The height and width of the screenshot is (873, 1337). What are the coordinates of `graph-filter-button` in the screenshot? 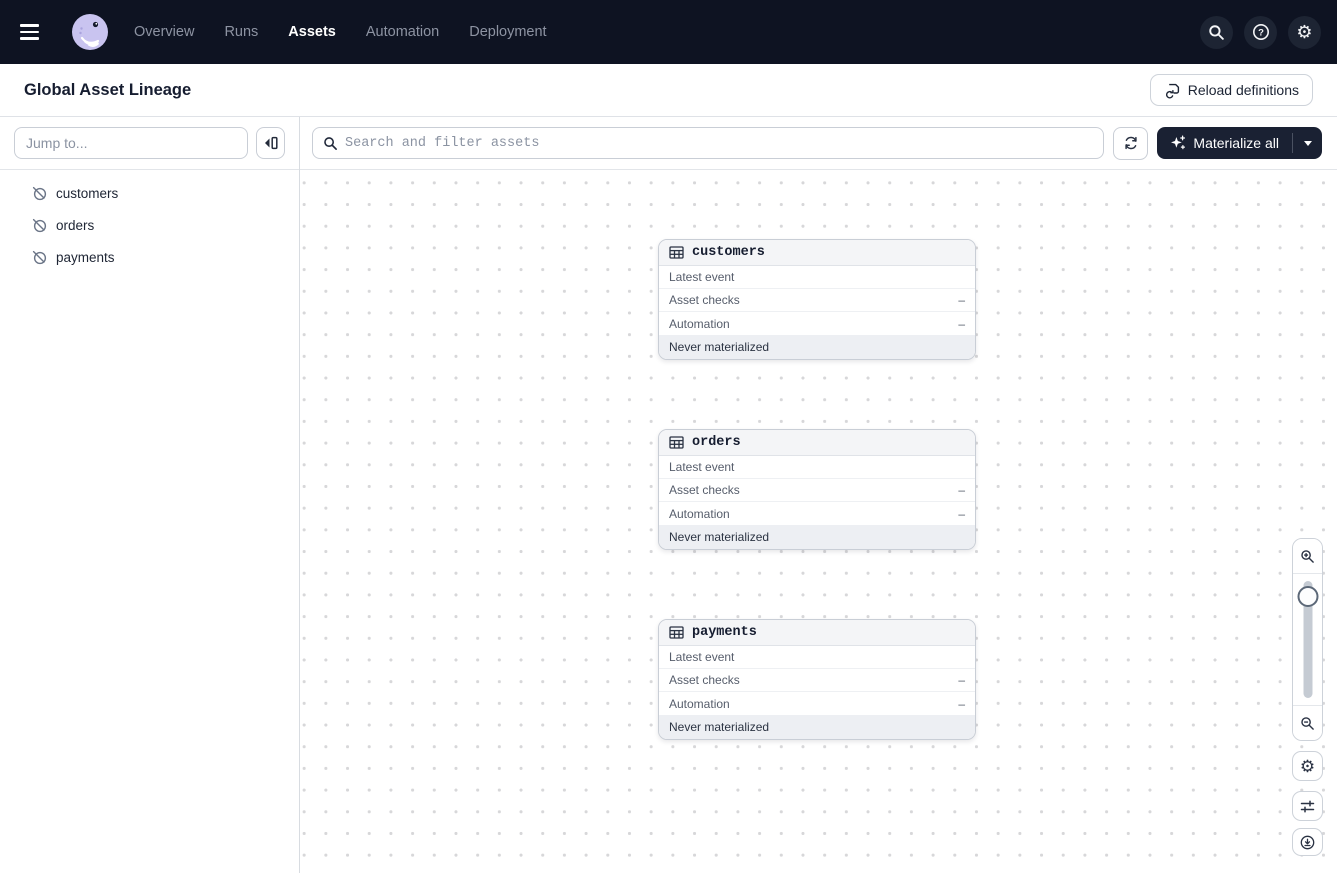 It's located at (1307, 806).